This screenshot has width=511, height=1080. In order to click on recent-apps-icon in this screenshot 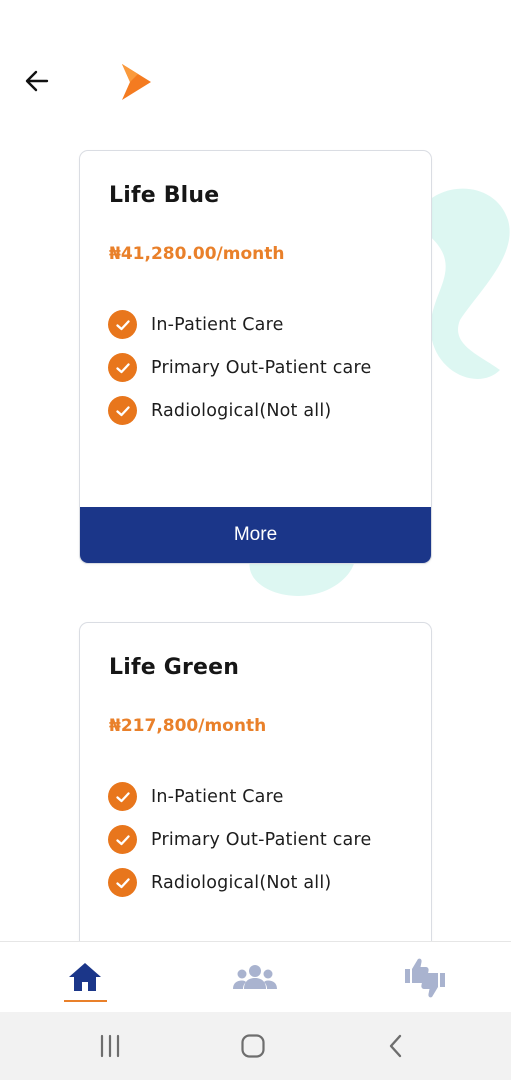, I will do `click(110, 1046)`.